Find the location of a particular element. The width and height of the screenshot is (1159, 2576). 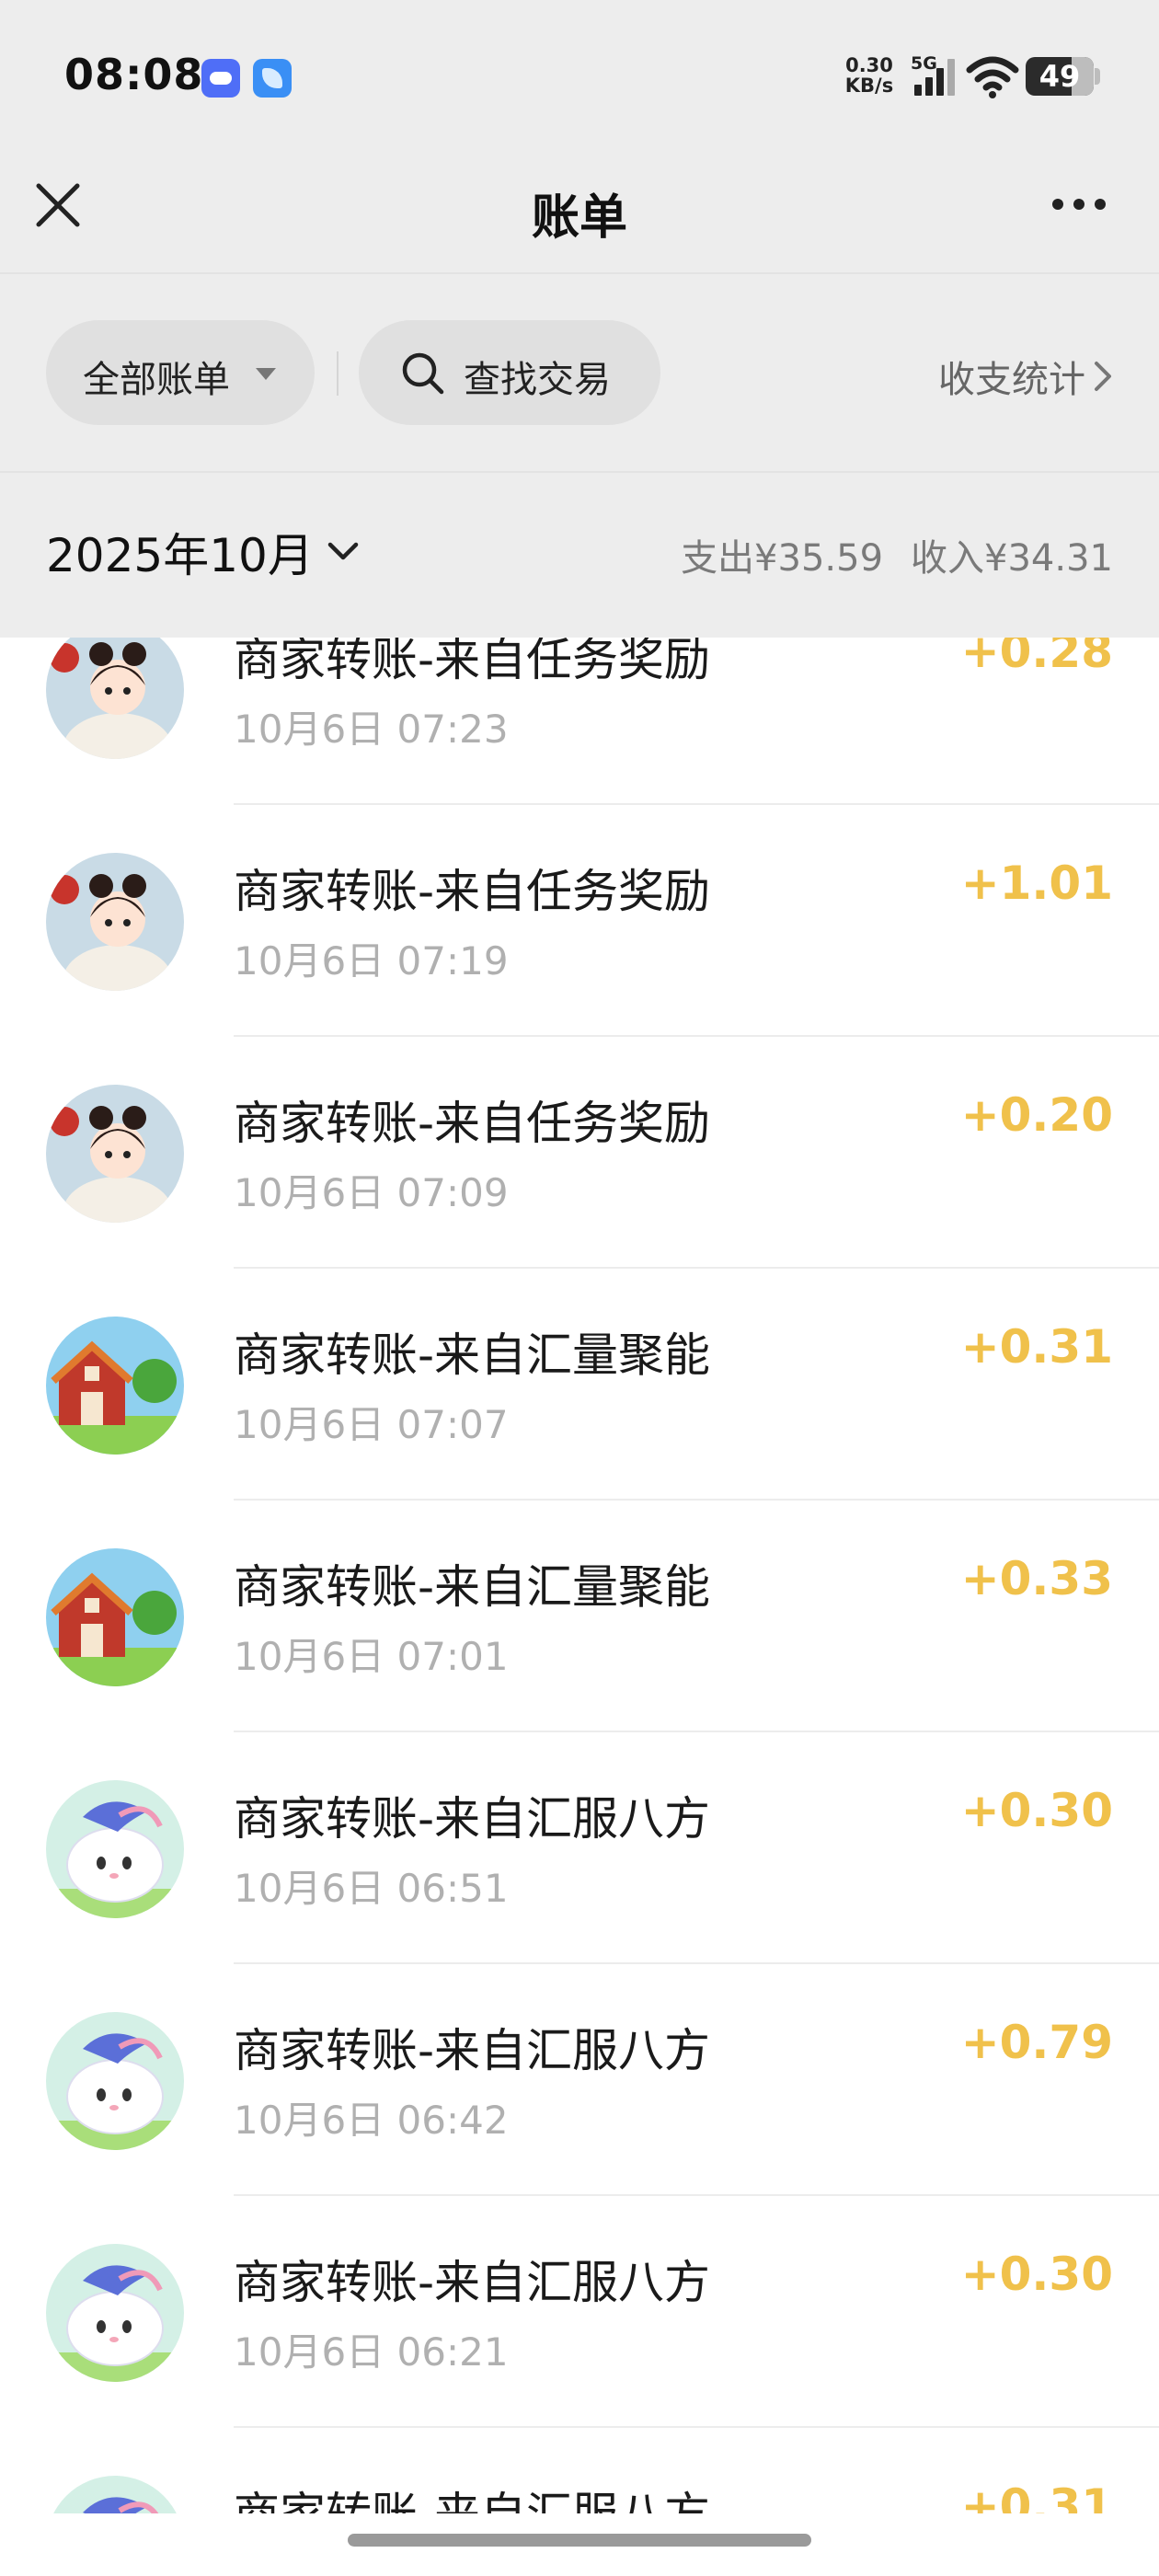

caret-down-icon is located at coordinates (266, 374).